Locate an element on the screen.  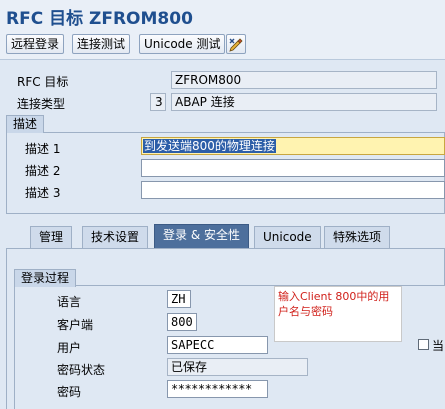
conn-type-text: ABAP 连接 is located at coordinates (304, 102).